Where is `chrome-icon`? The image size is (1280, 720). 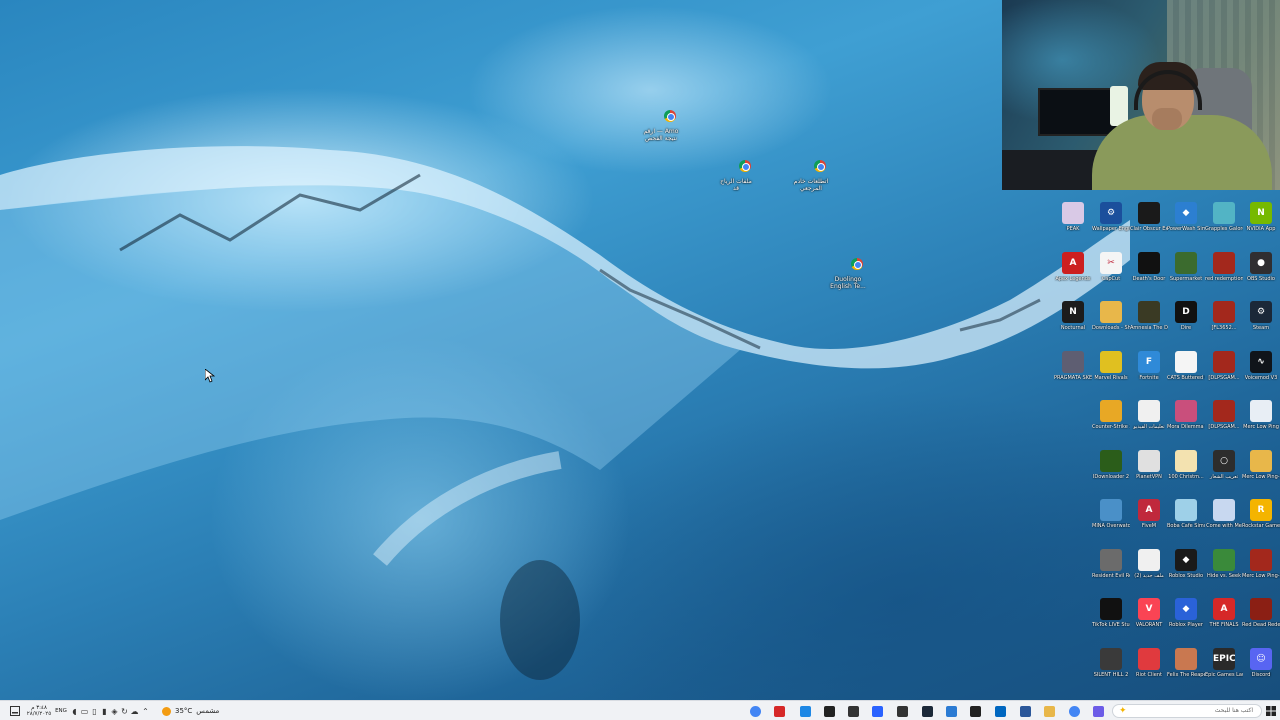 chrome-icon is located at coordinates (755, 711).